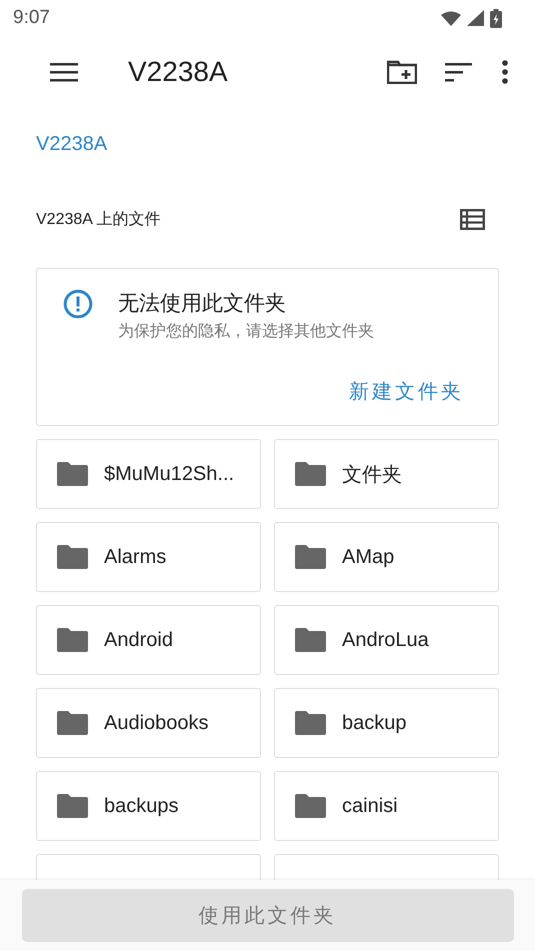 This screenshot has height=951, width=535. What do you see at coordinates (202, 304) in the screenshot?
I see `notice-title: 无法使用此文件夹` at bounding box center [202, 304].